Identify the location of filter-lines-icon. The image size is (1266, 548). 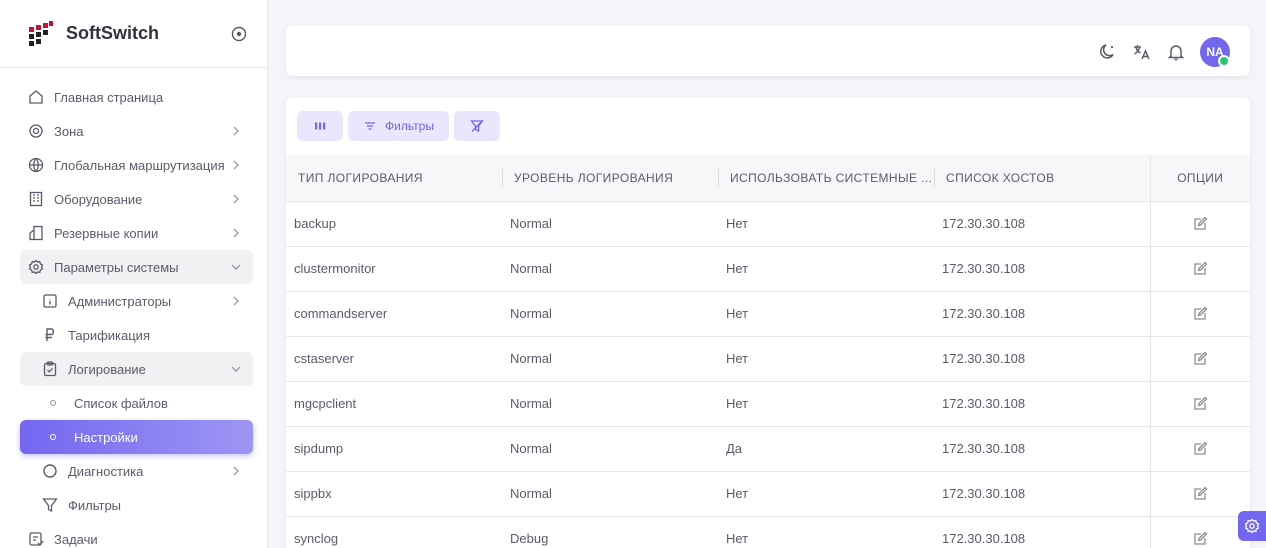
(370, 126).